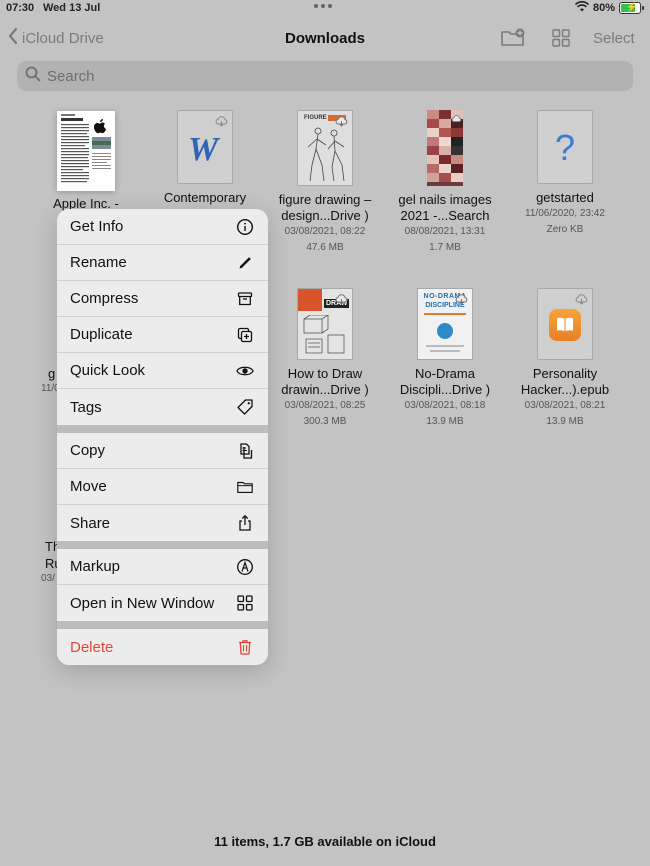  What do you see at coordinates (445, 199) in the screenshot?
I see `file-name: gel nails images` at bounding box center [445, 199].